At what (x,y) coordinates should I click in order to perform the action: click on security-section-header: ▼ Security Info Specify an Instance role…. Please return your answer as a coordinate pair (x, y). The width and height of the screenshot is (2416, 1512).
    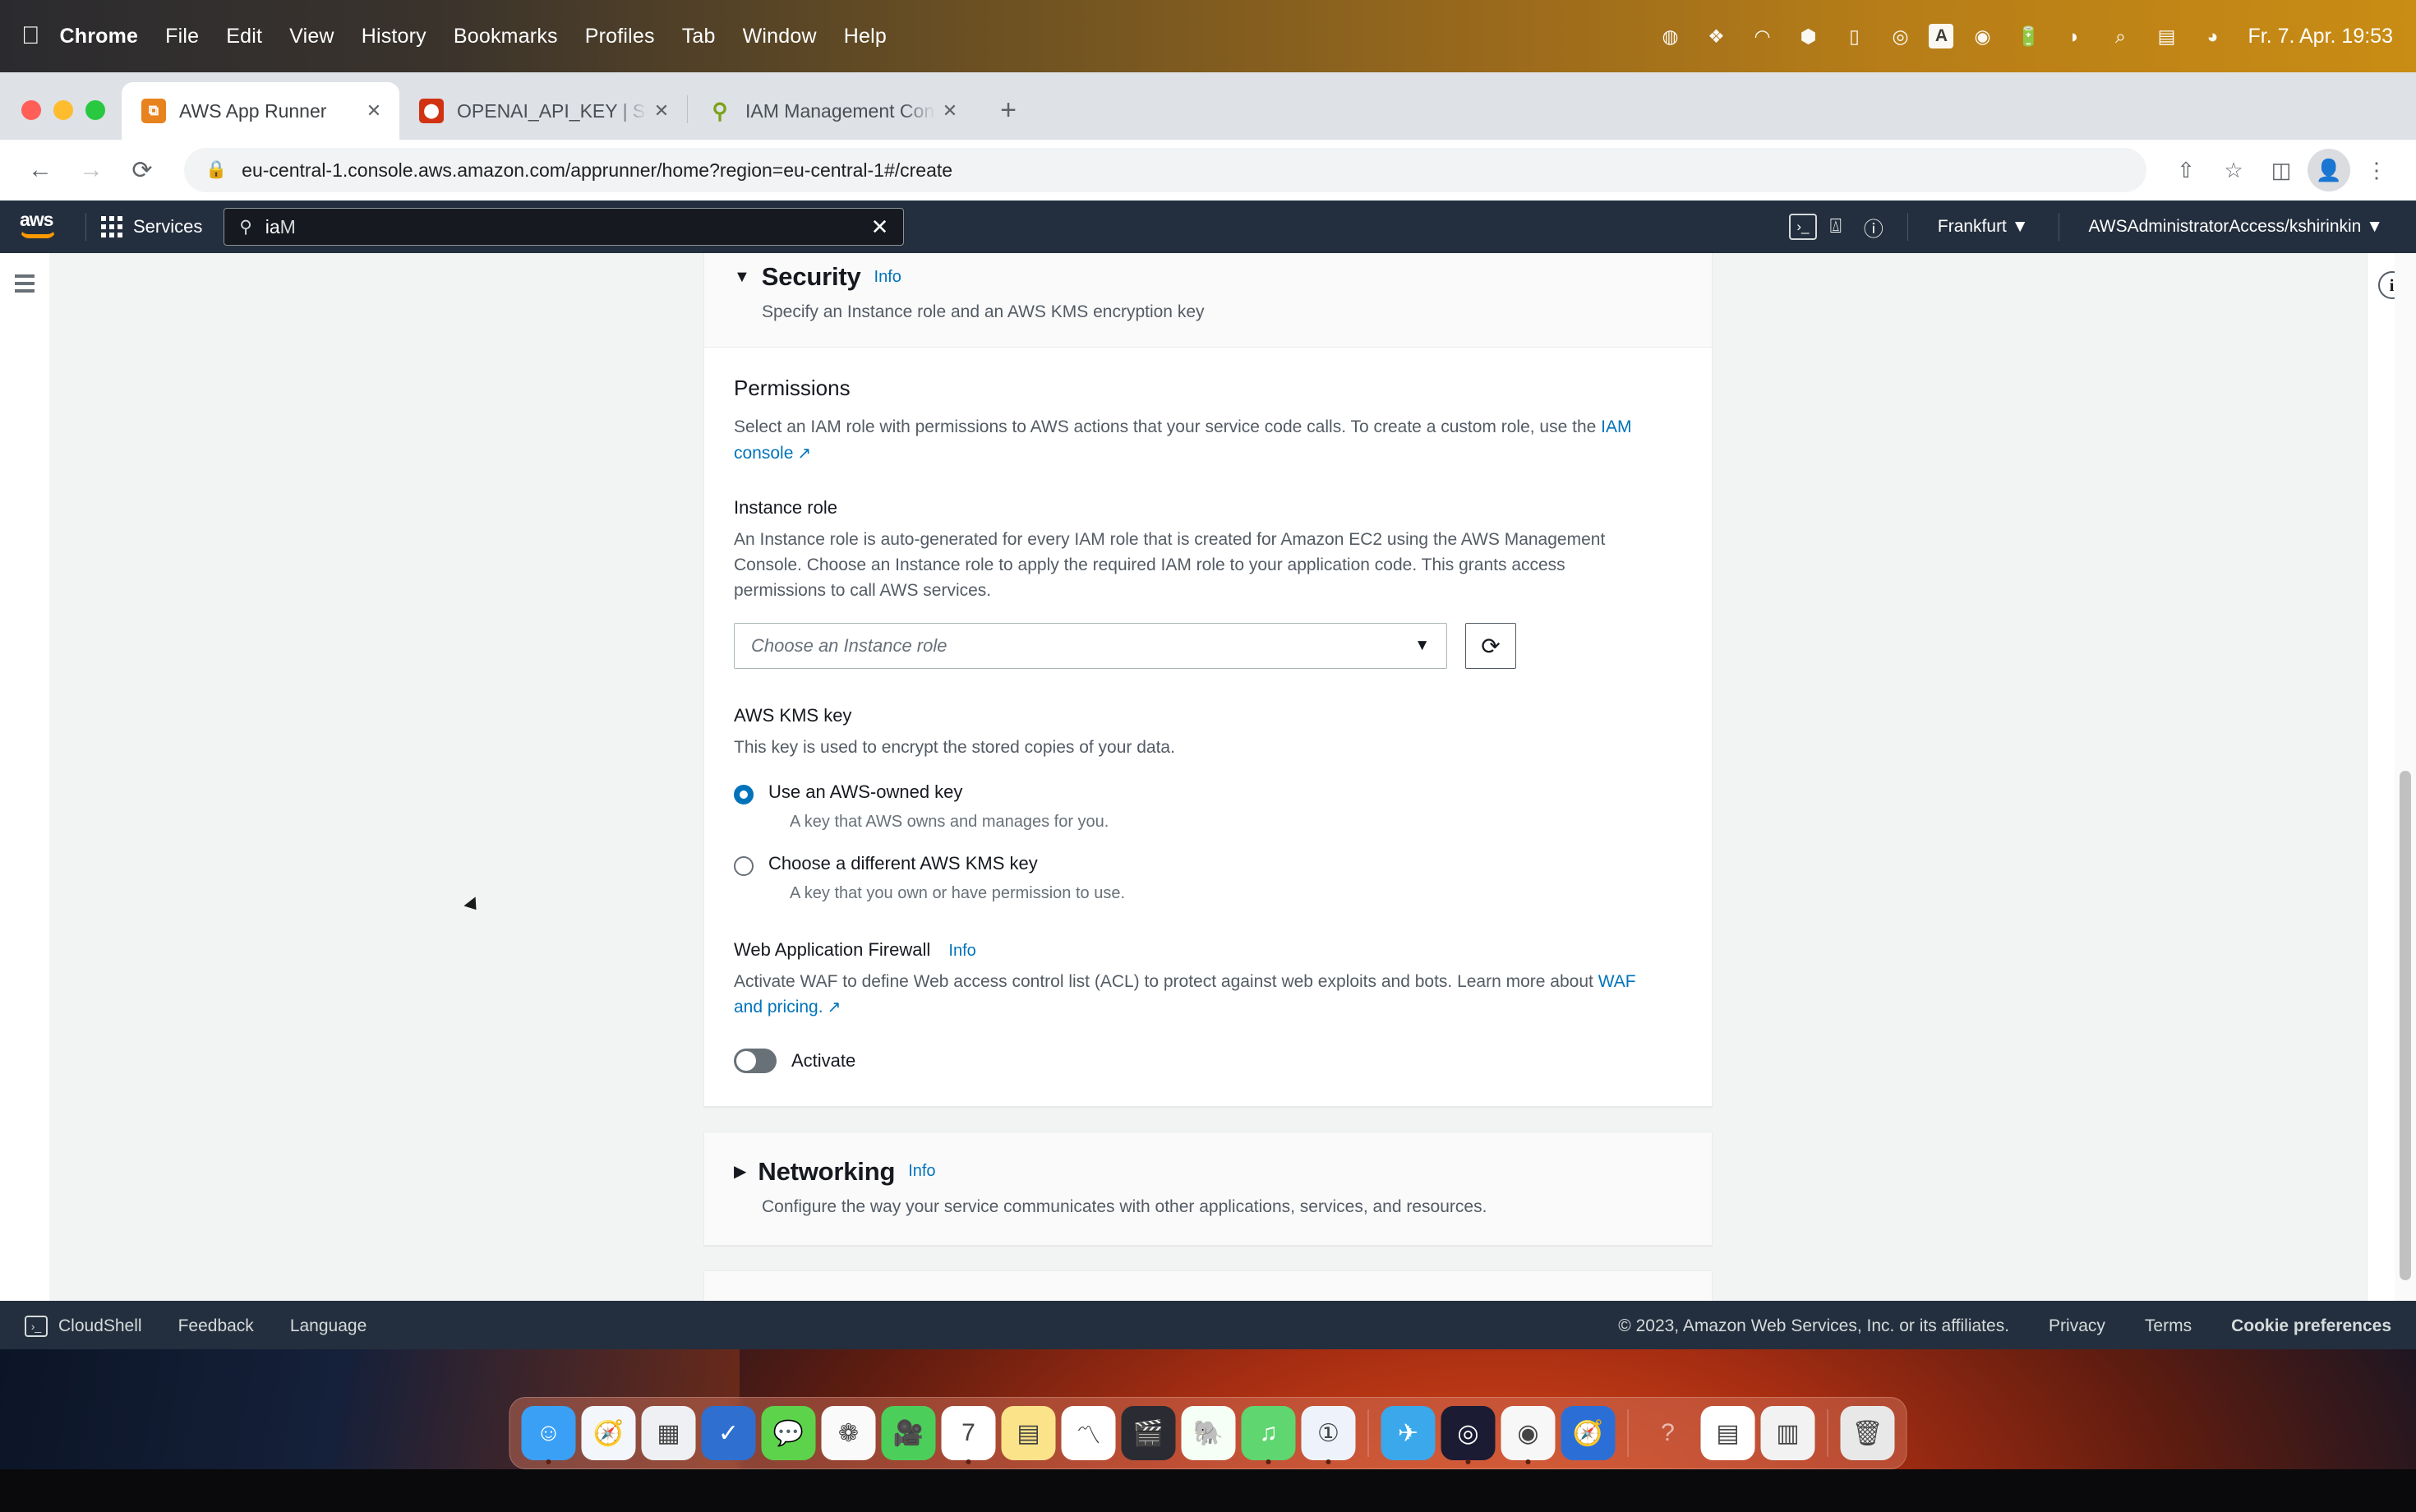
    Looking at the image, I should click on (1208, 300).